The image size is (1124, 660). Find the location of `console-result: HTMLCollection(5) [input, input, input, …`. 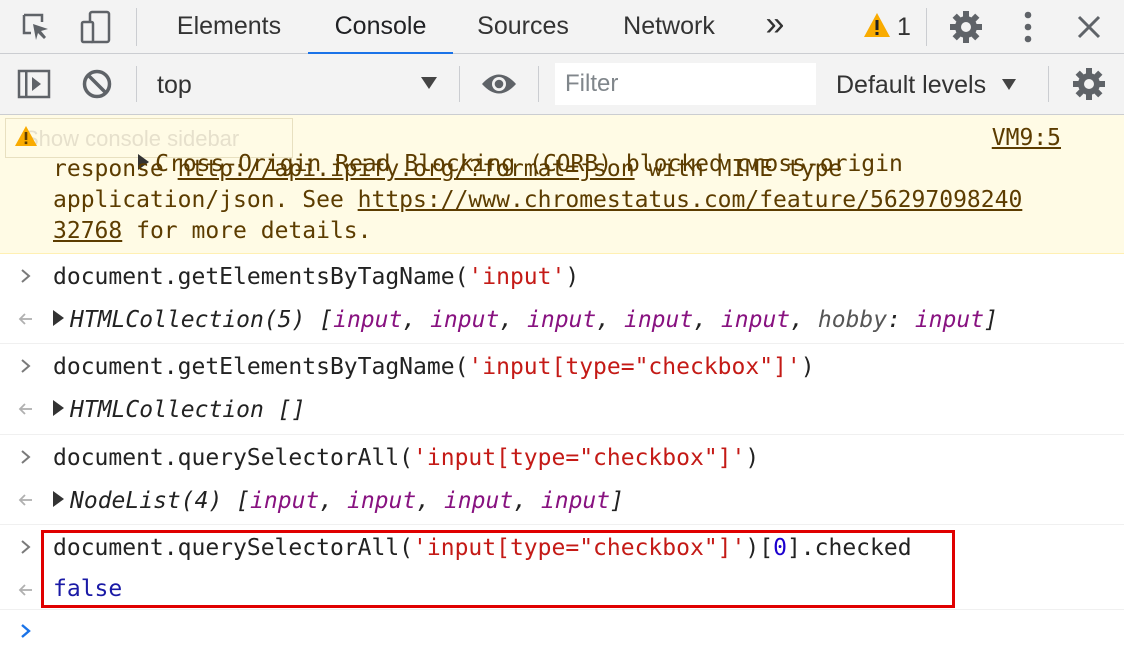

console-result: HTMLCollection(5) [input, input, input, … is located at coordinates (525, 320).